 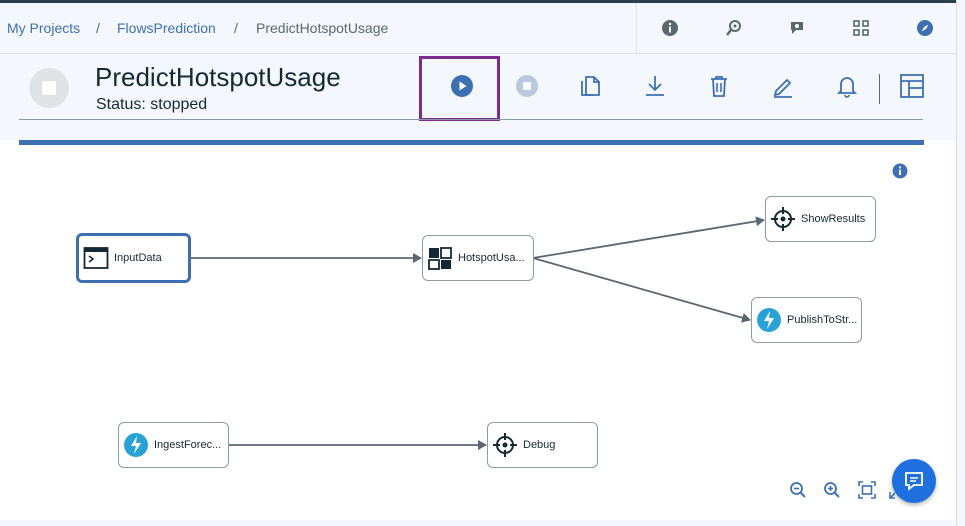 I want to click on chat-icon, so click(x=914, y=481).